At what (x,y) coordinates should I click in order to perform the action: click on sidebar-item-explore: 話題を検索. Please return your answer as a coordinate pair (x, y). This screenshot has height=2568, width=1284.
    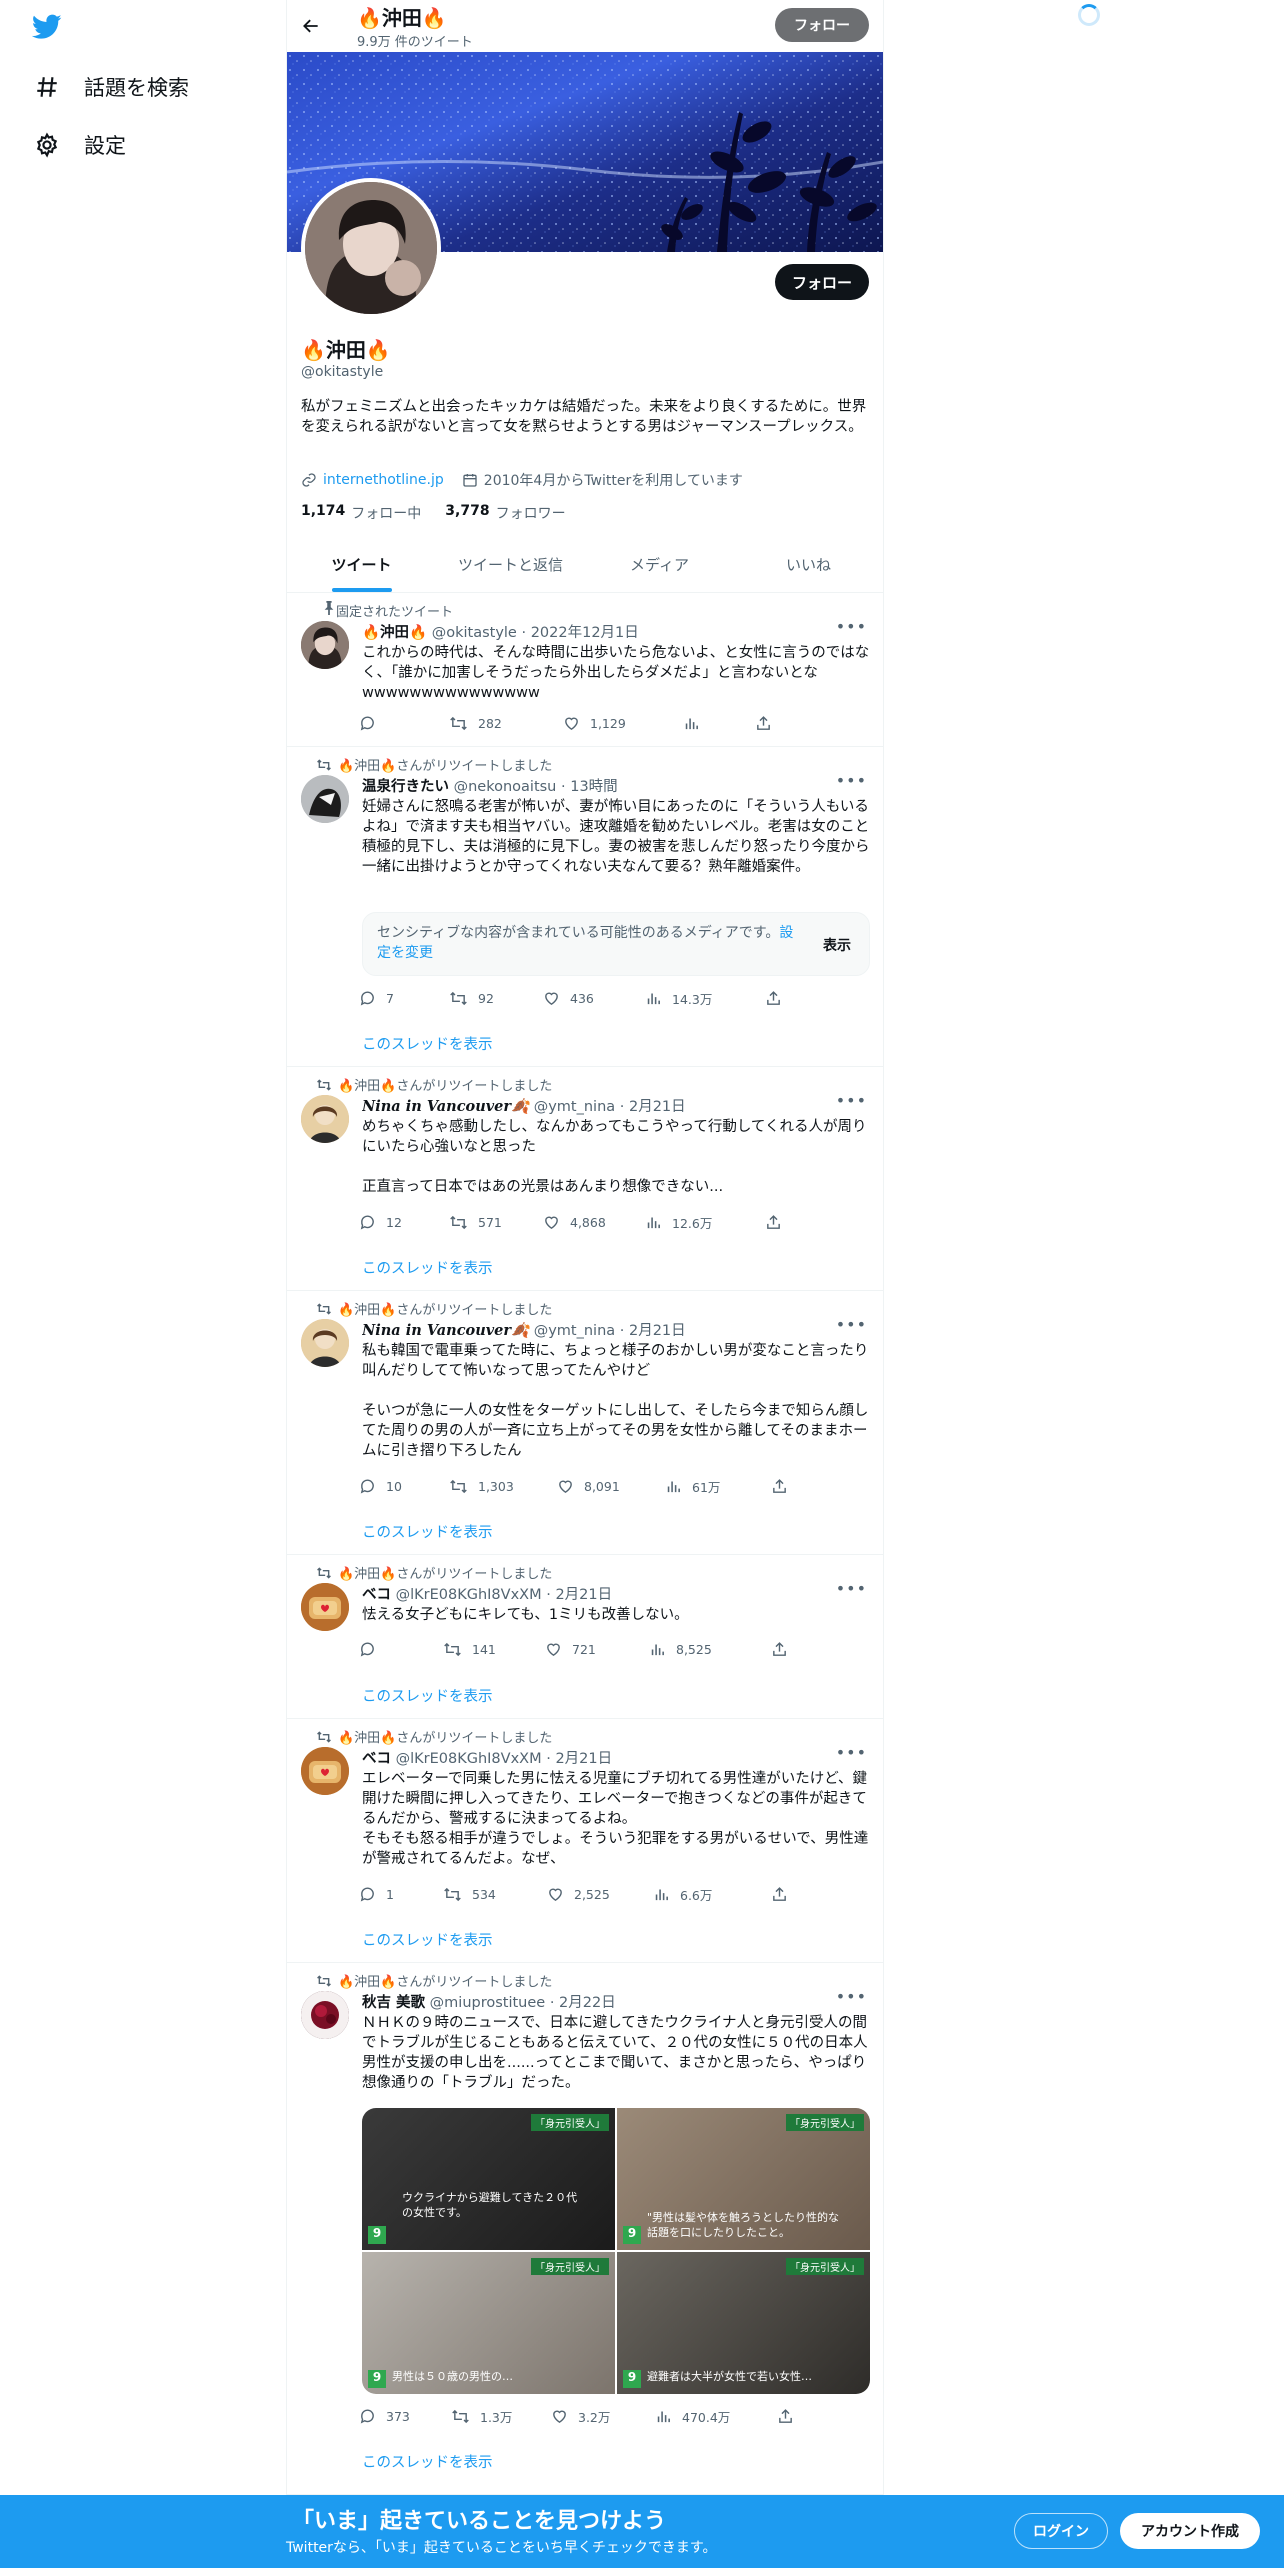
    Looking at the image, I should click on (111, 87).